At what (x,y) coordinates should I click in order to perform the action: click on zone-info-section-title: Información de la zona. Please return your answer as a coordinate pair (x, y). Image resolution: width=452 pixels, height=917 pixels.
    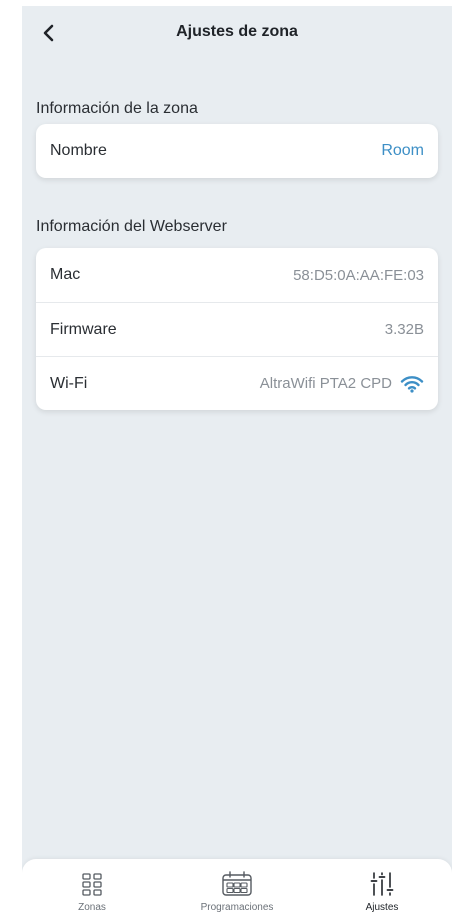
    Looking at the image, I should click on (117, 108).